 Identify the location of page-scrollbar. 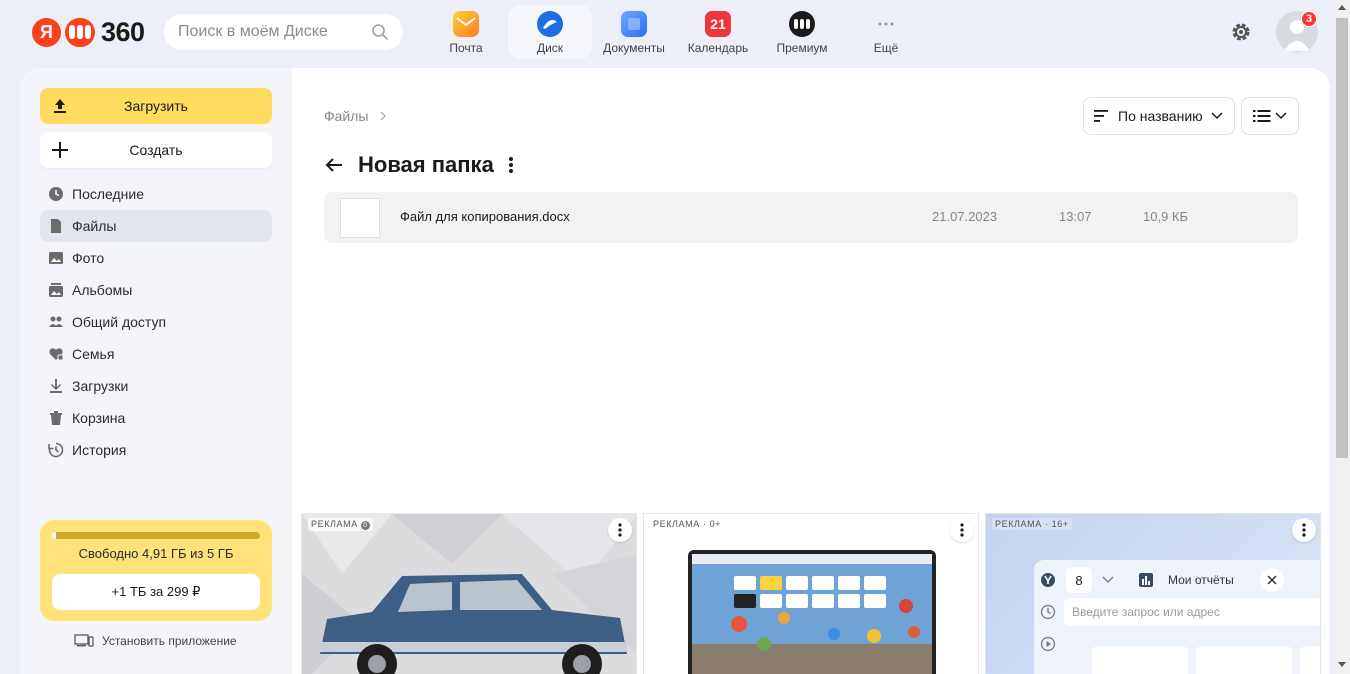
(1342, 337).